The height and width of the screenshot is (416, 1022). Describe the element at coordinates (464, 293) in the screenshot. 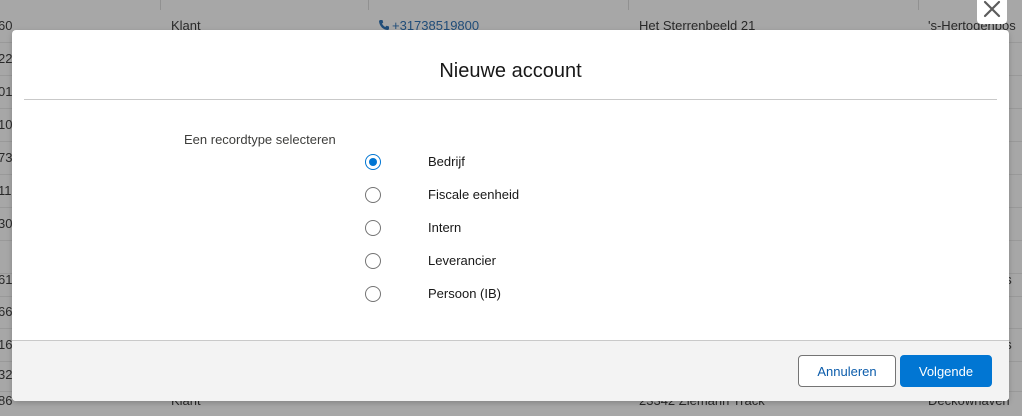

I see `radio-label: Persoon (IB)` at that location.